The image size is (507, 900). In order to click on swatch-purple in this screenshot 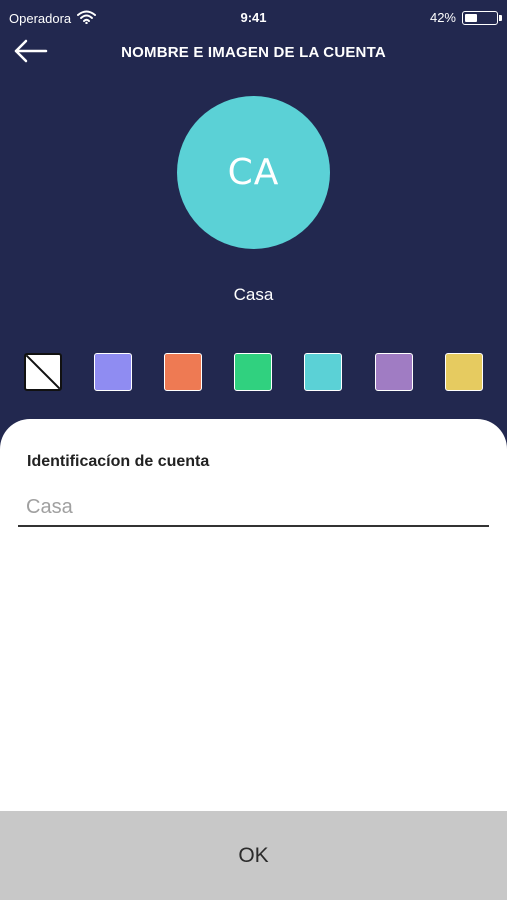, I will do `click(394, 372)`.